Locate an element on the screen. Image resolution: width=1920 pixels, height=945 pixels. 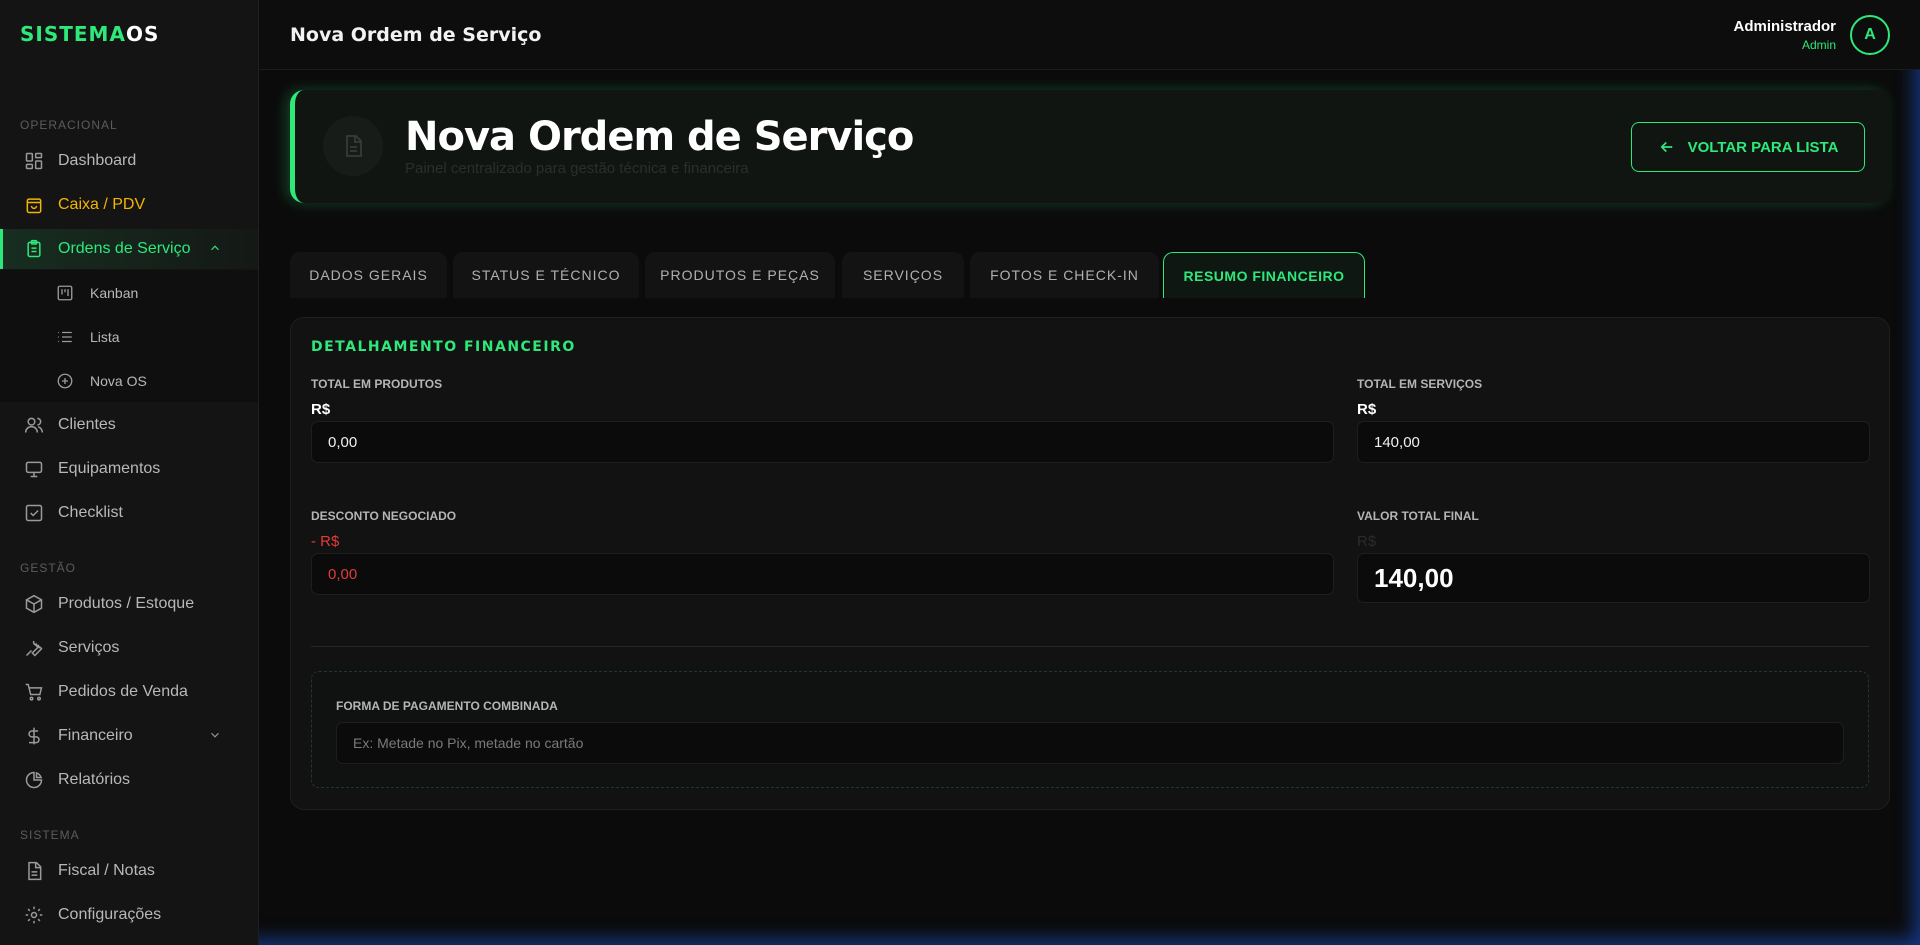
sidebar-subitem-label: Nova OS is located at coordinates (118, 381).